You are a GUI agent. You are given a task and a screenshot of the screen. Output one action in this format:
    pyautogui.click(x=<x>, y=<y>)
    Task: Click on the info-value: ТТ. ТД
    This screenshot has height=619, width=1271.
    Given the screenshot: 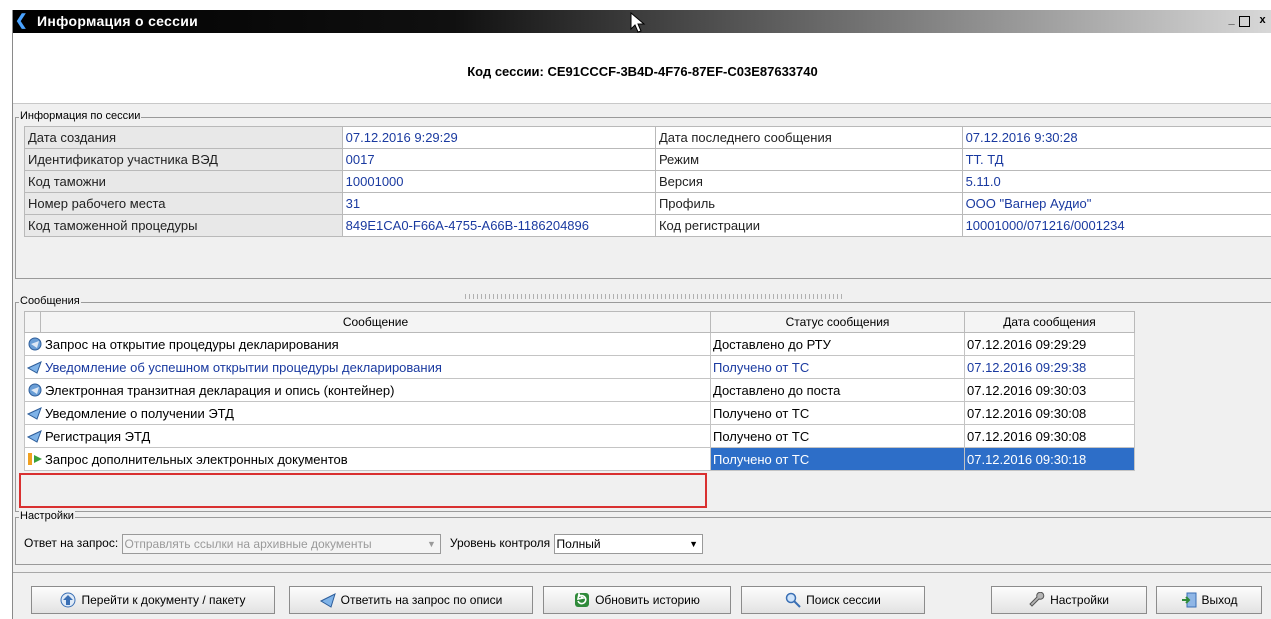 What is the action you would take?
    pyautogui.click(x=1116, y=159)
    